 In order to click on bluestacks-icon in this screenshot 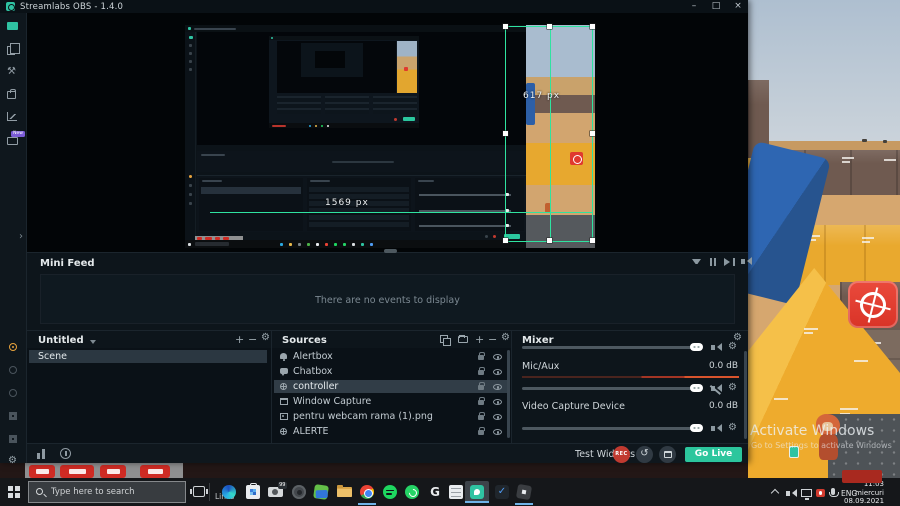, I will do `click(321, 492)`.